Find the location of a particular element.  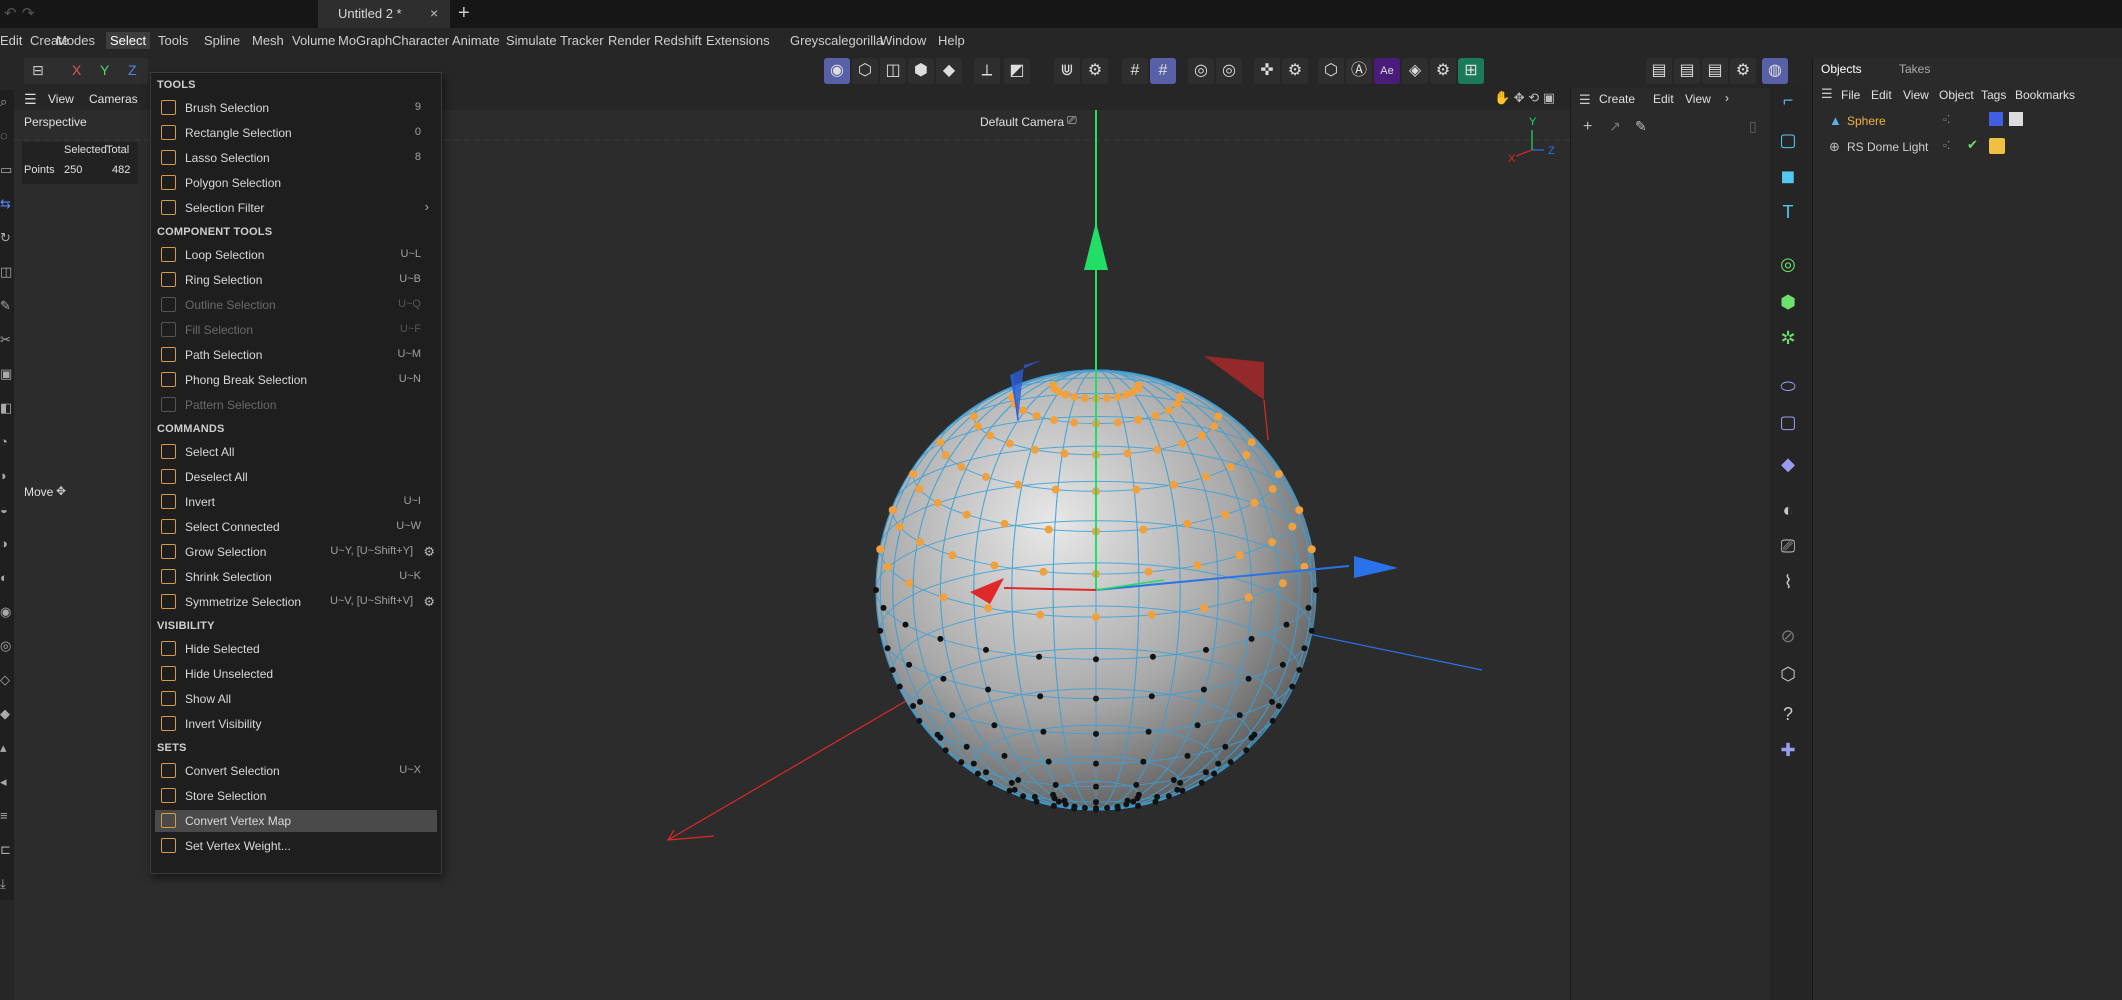

scale-icon: ◫ is located at coordinates (7, 273).